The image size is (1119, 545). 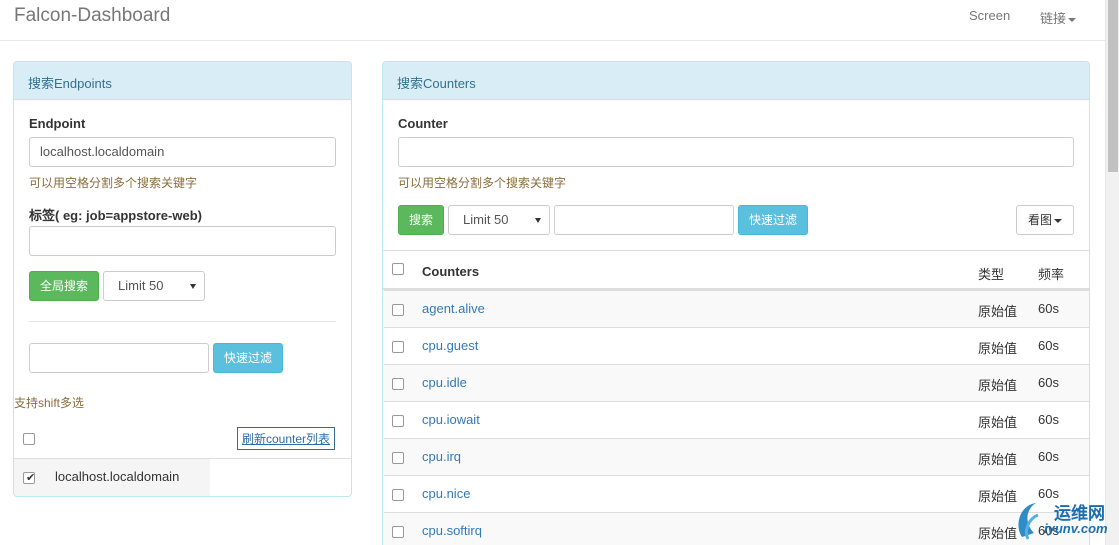 I want to click on endpoint-filter-input, so click(x=119, y=358).